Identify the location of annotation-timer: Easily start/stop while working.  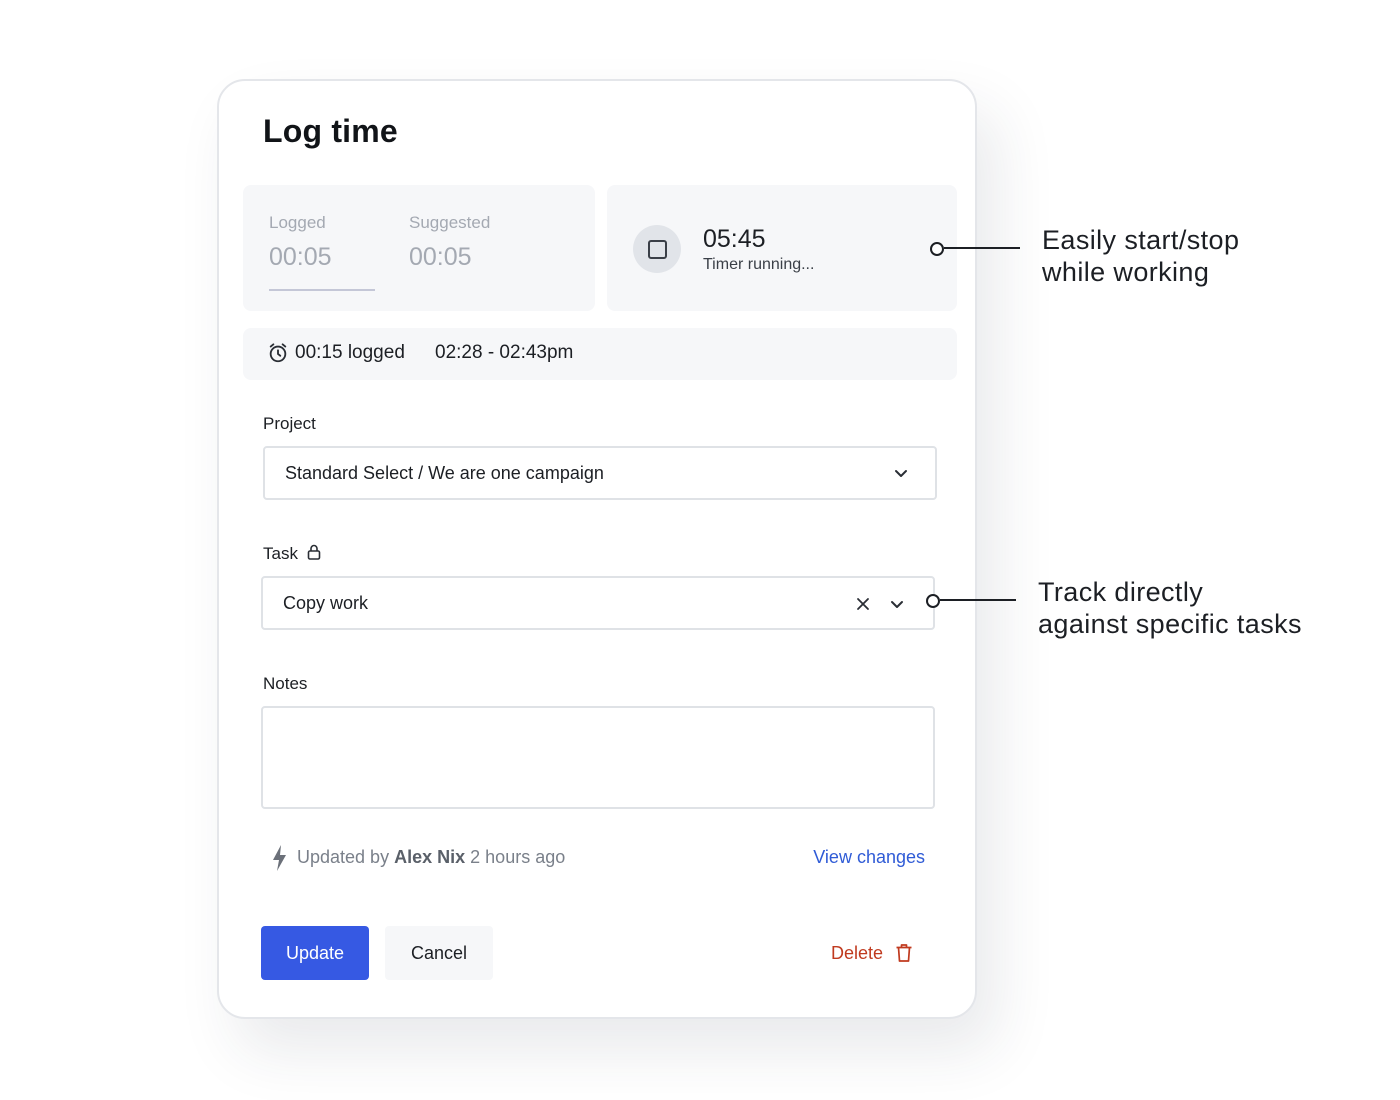
(1140, 256).